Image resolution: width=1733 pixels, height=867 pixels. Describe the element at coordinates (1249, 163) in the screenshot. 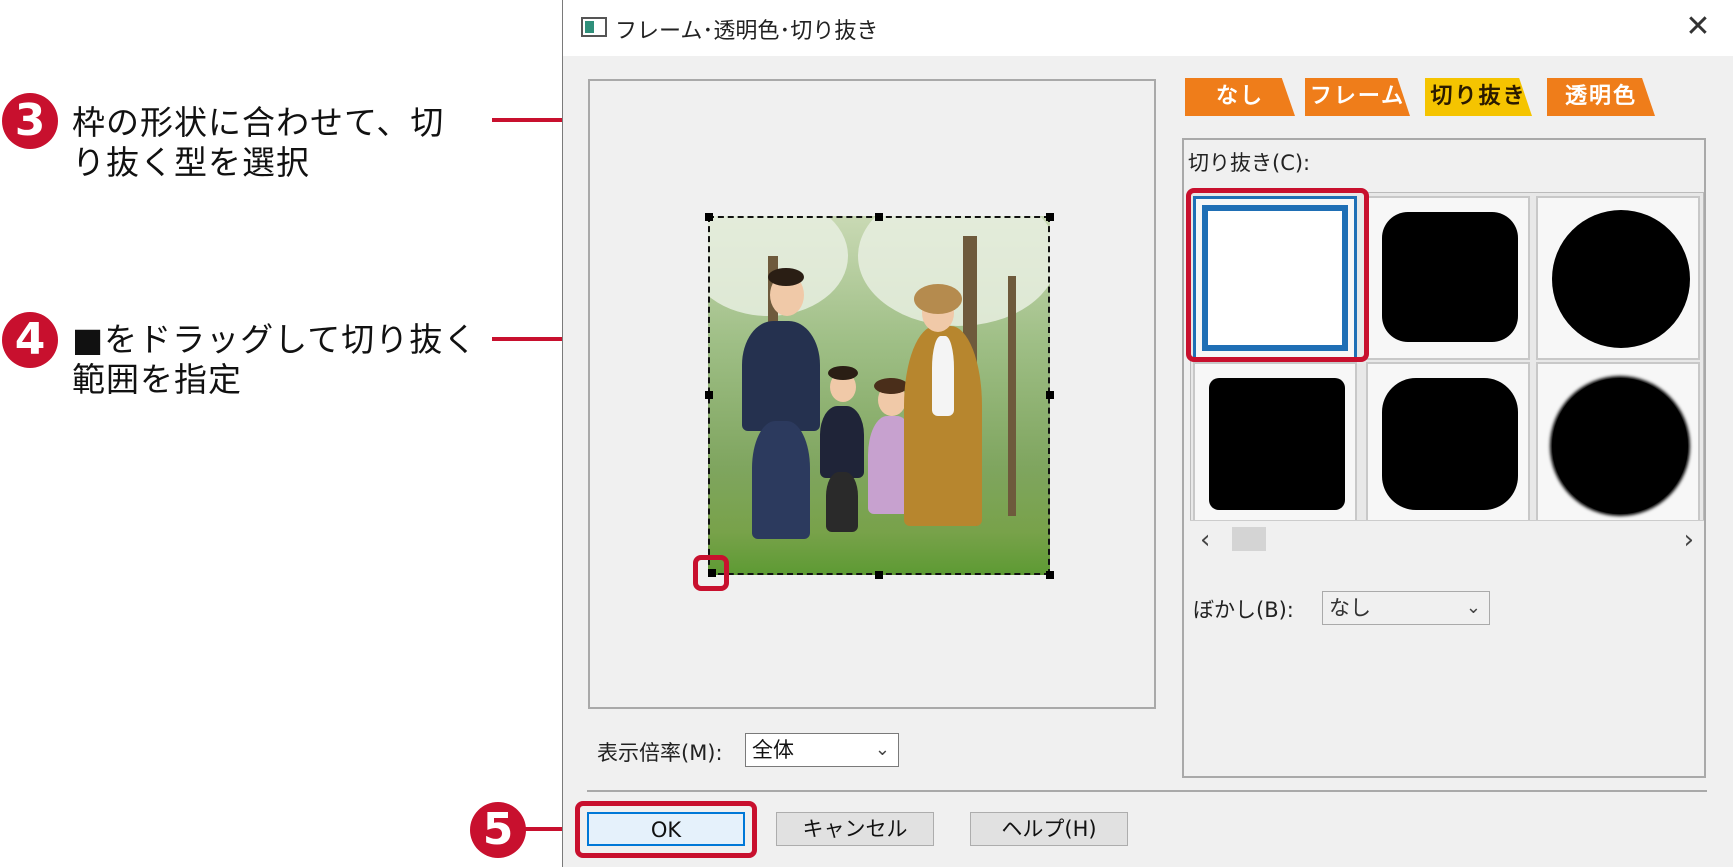

I see `crop-shape-label: 切り抜き(C):` at that location.